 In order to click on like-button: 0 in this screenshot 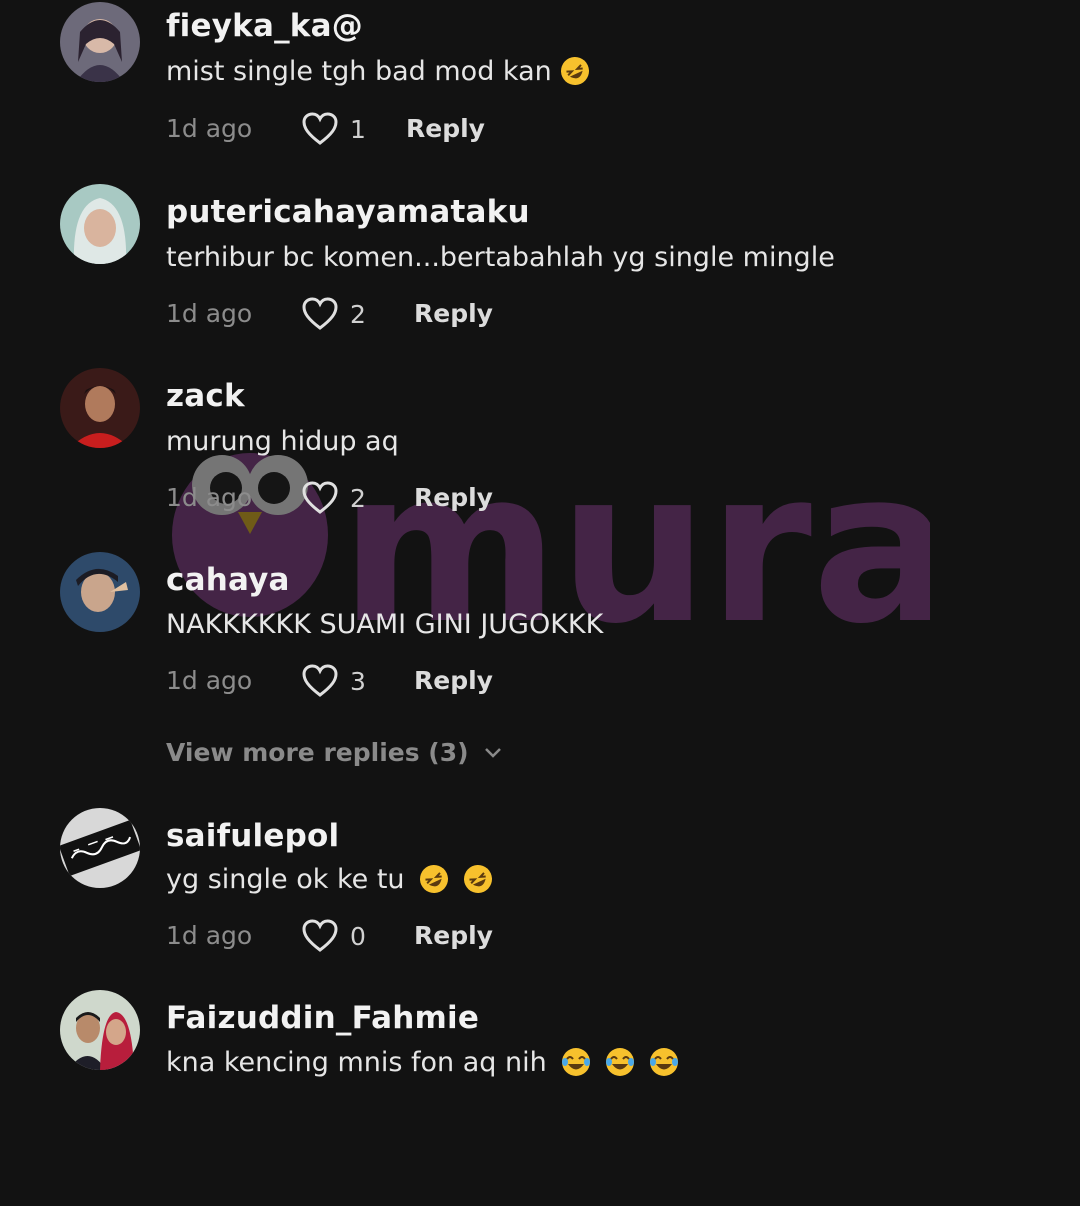, I will do `click(334, 936)`.